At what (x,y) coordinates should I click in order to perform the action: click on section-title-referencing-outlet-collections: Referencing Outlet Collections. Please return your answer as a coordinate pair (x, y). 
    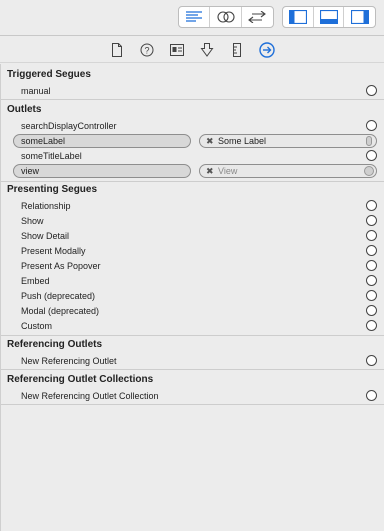
    Looking at the image, I should click on (80, 379).